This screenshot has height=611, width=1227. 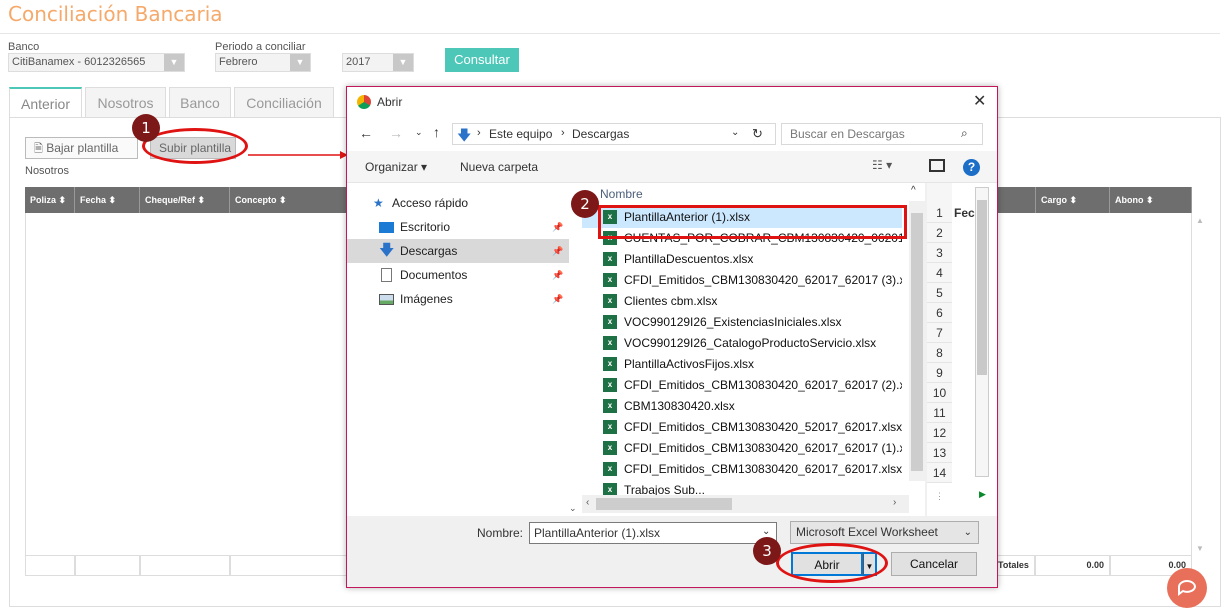 What do you see at coordinates (971, 167) in the screenshot?
I see `help-icon: ?` at bounding box center [971, 167].